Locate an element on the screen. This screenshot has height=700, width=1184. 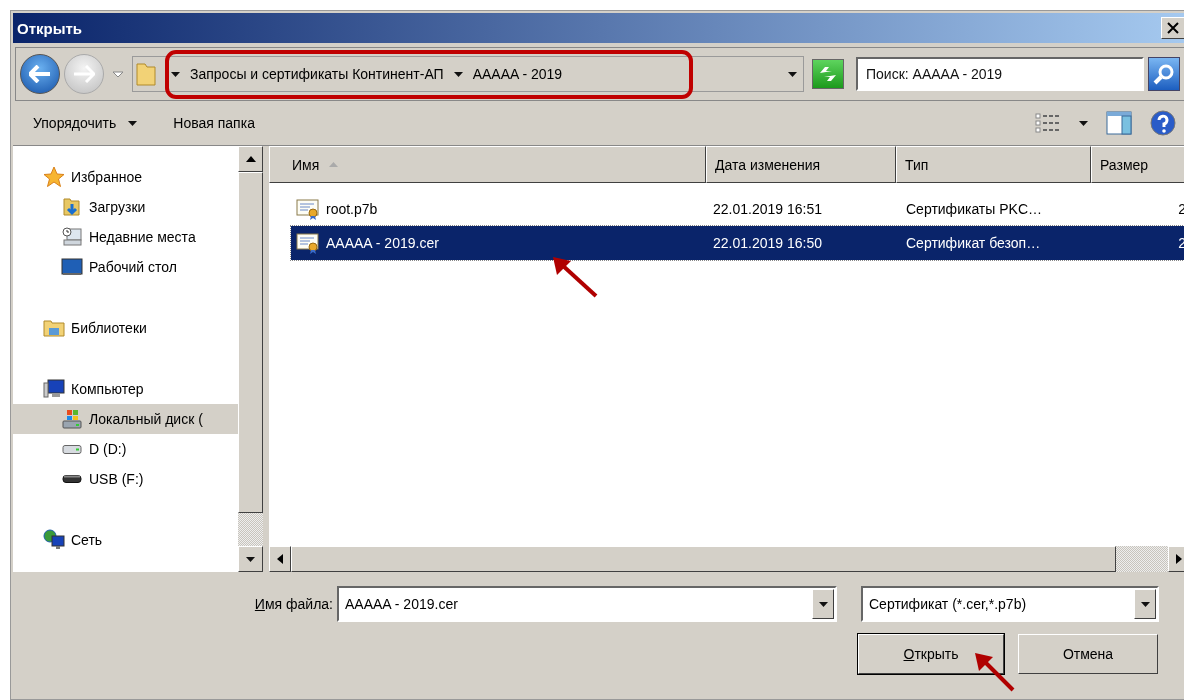
table-cell-text: 22.01.2019 16:51 is located at coordinates (767, 209).